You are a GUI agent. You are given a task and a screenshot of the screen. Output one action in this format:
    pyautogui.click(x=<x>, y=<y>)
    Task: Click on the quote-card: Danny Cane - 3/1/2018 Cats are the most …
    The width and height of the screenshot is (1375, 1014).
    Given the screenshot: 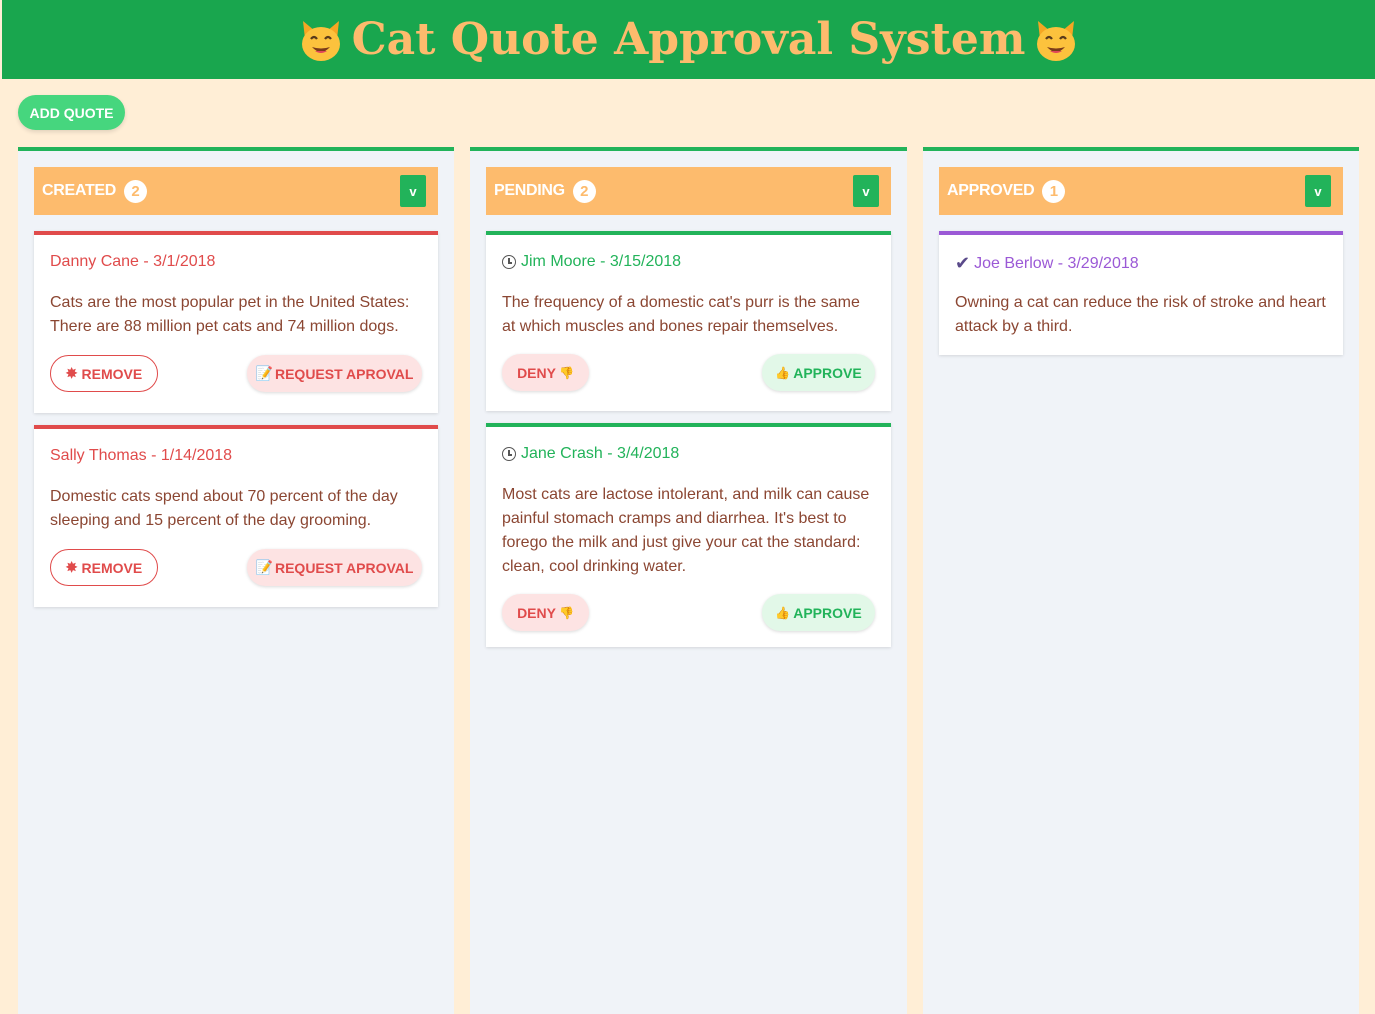 What is the action you would take?
    pyautogui.click(x=236, y=322)
    